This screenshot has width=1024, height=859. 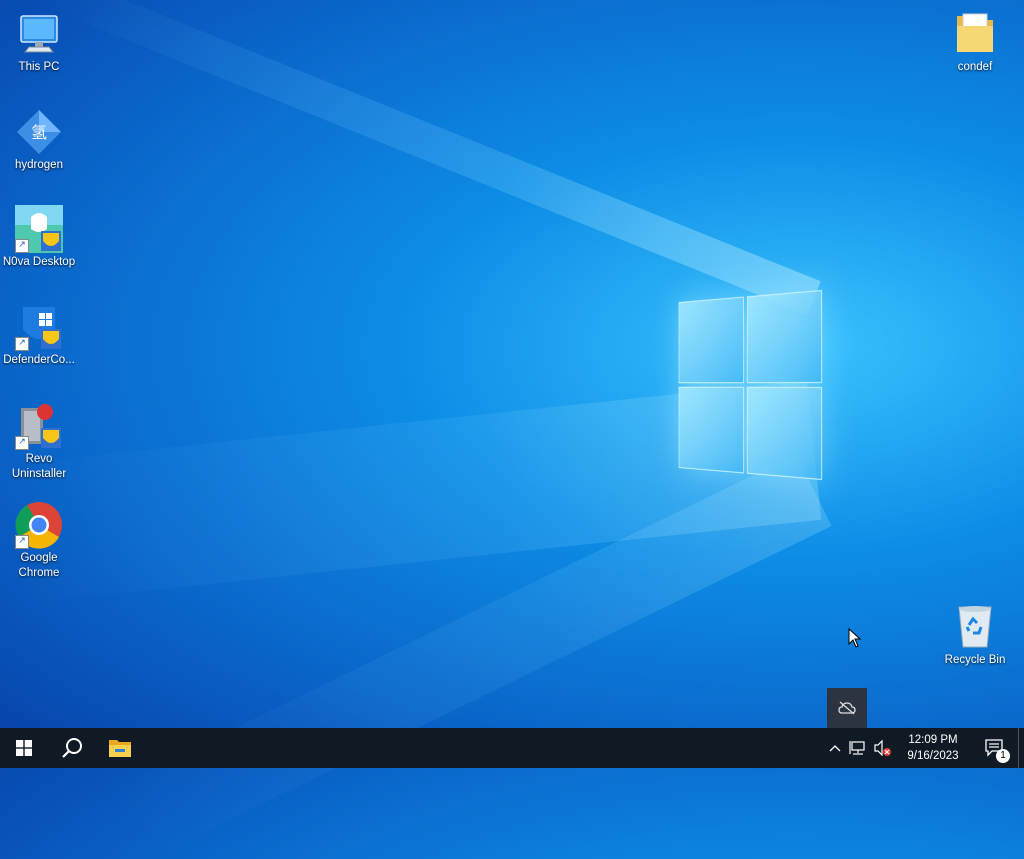 I want to click on desktop-icon-revo-uninstaller: ↗ Revo Uninstaller, so click(x=39, y=442).